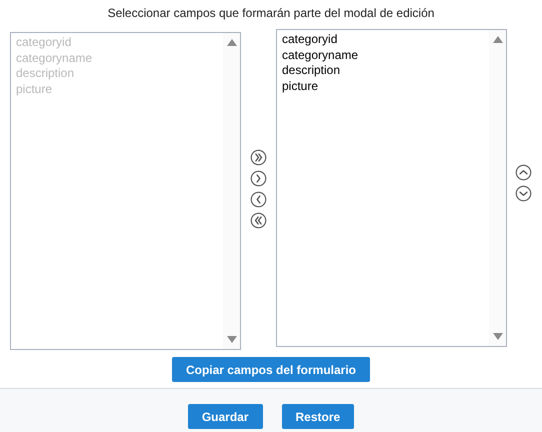 The image size is (542, 432). What do you see at coordinates (523, 193) in the screenshot?
I see `chevron-down-icon` at bounding box center [523, 193].